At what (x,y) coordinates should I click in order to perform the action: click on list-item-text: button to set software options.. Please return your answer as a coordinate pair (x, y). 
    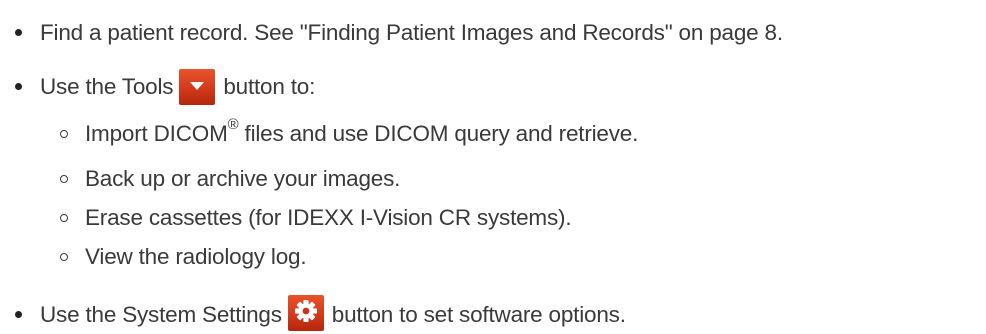
    Looking at the image, I should click on (478, 314).